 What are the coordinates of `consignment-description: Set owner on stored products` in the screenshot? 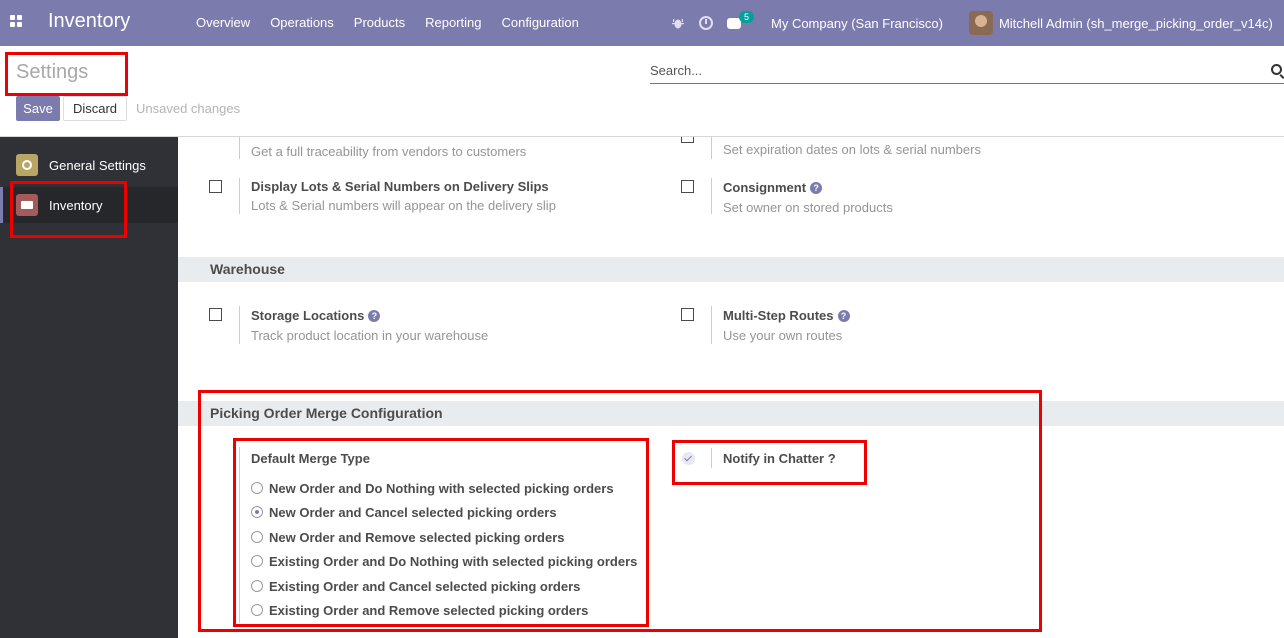 It's located at (808, 207).